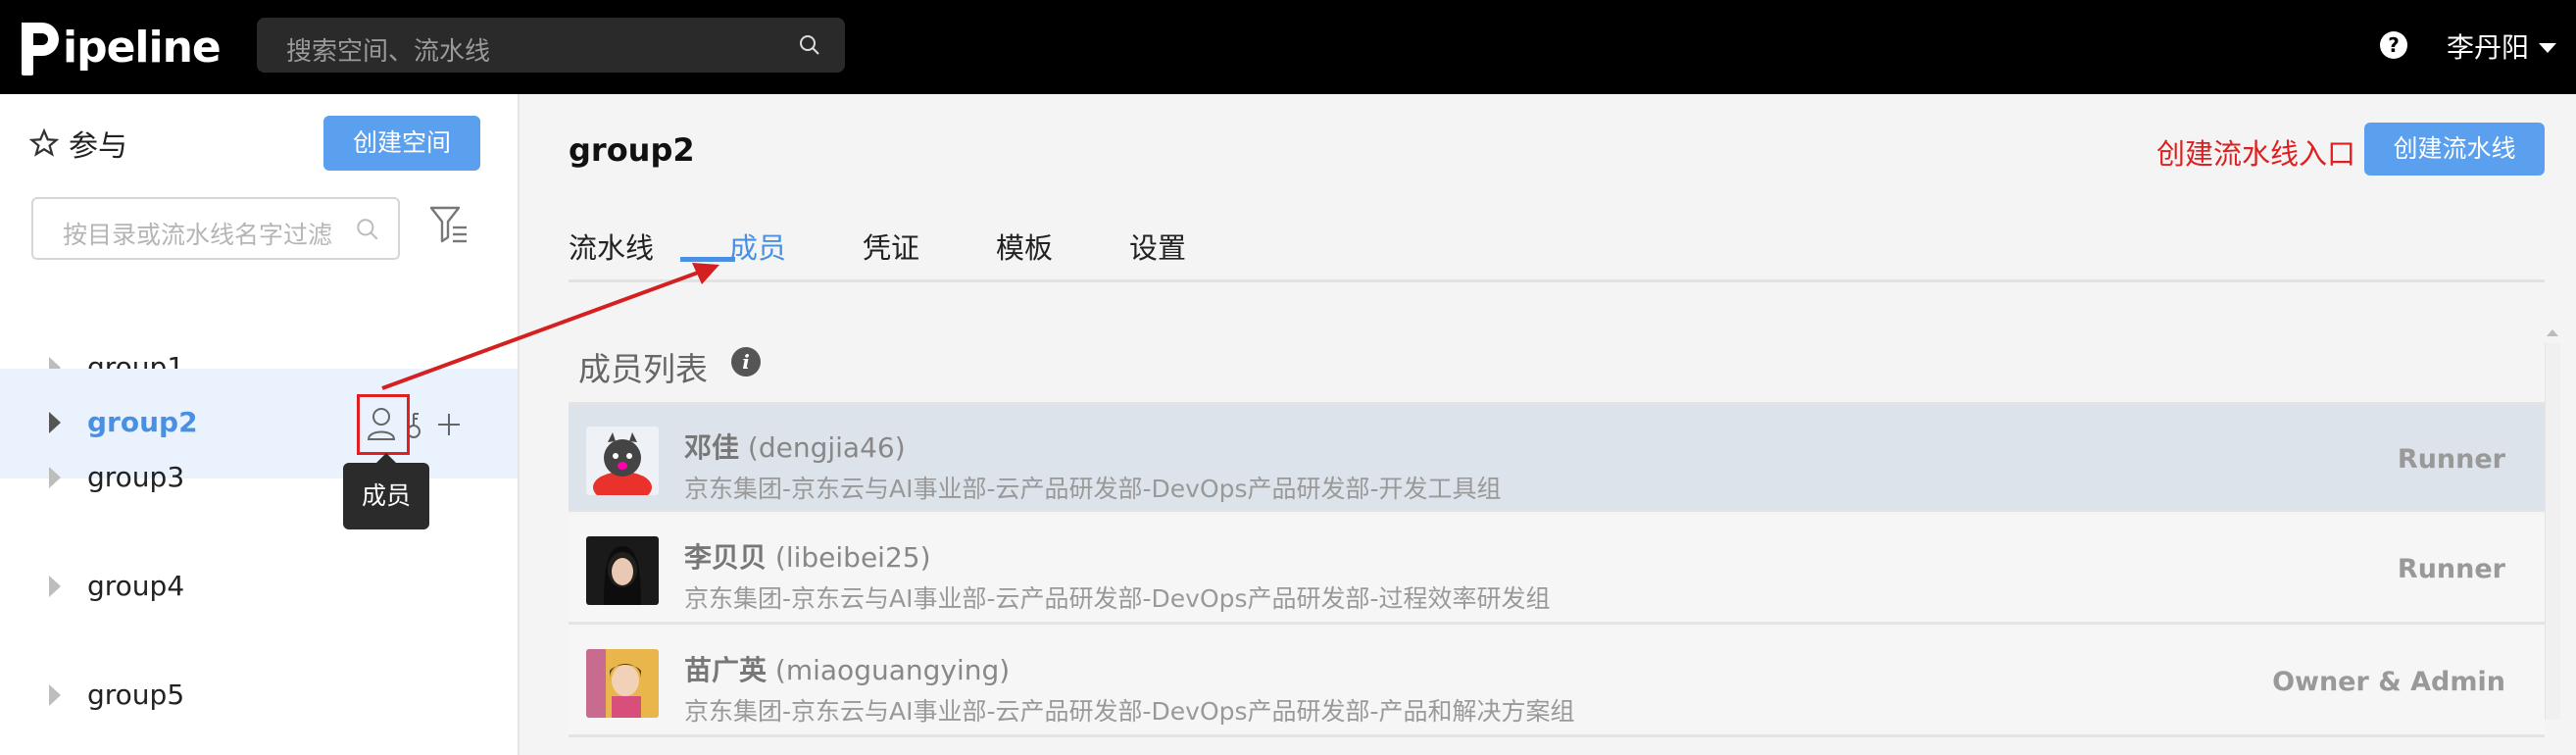 The width and height of the screenshot is (2576, 755). What do you see at coordinates (259, 587) in the screenshot?
I see `sidebar-item-group4: group4` at bounding box center [259, 587].